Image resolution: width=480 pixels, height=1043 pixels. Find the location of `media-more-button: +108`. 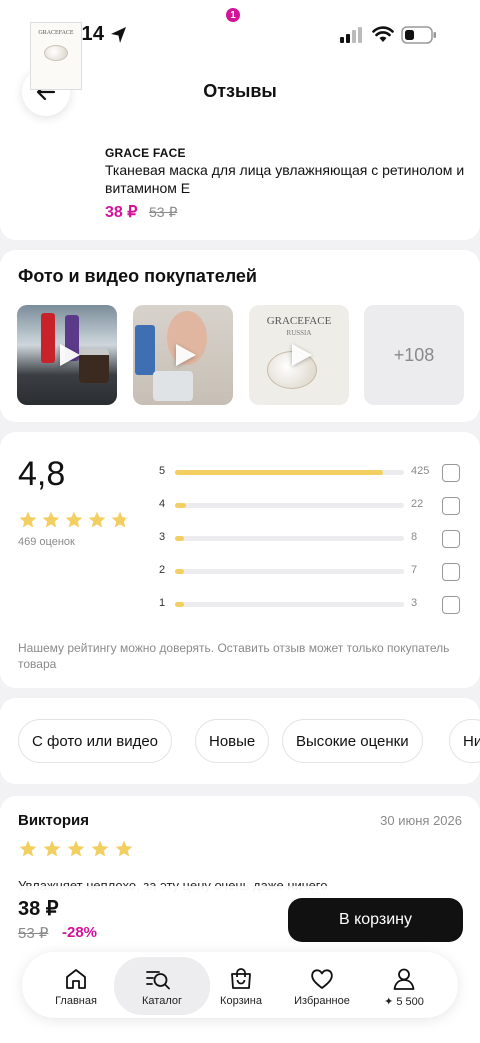

media-more-button: +108 is located at coordinates (414, 355).